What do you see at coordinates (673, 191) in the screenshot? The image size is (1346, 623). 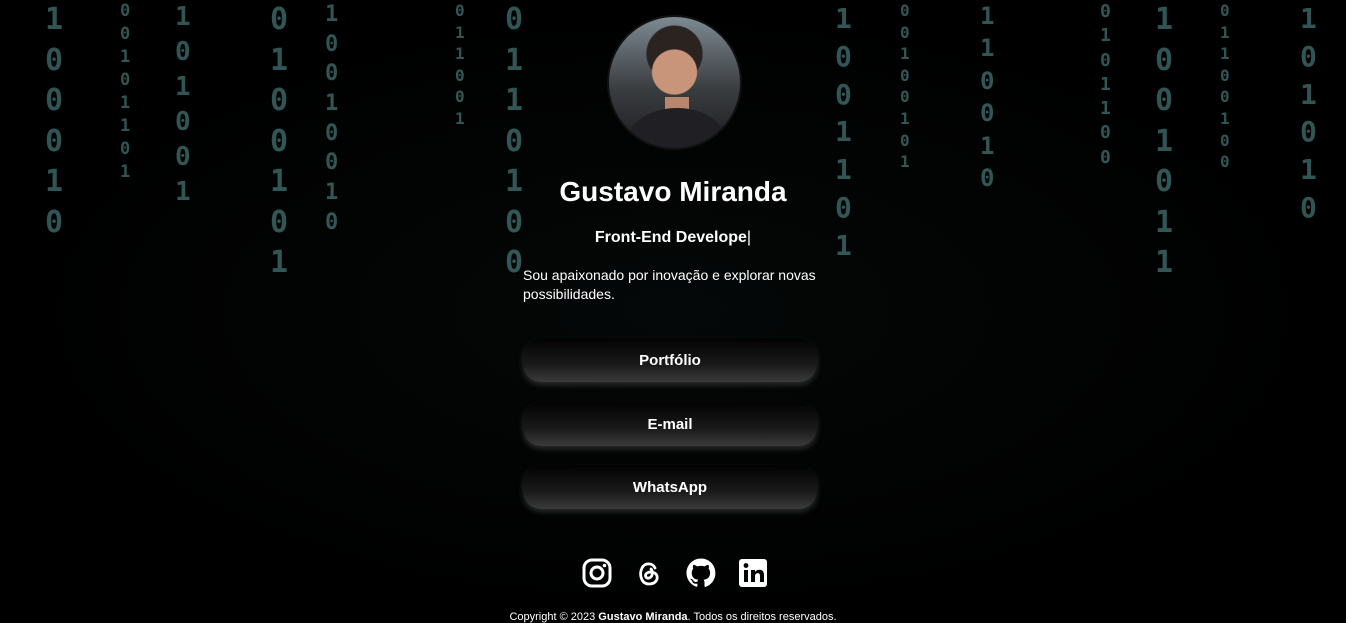 I see `profile-name: Gustavo Miranda` at bounding box center [673, 191].